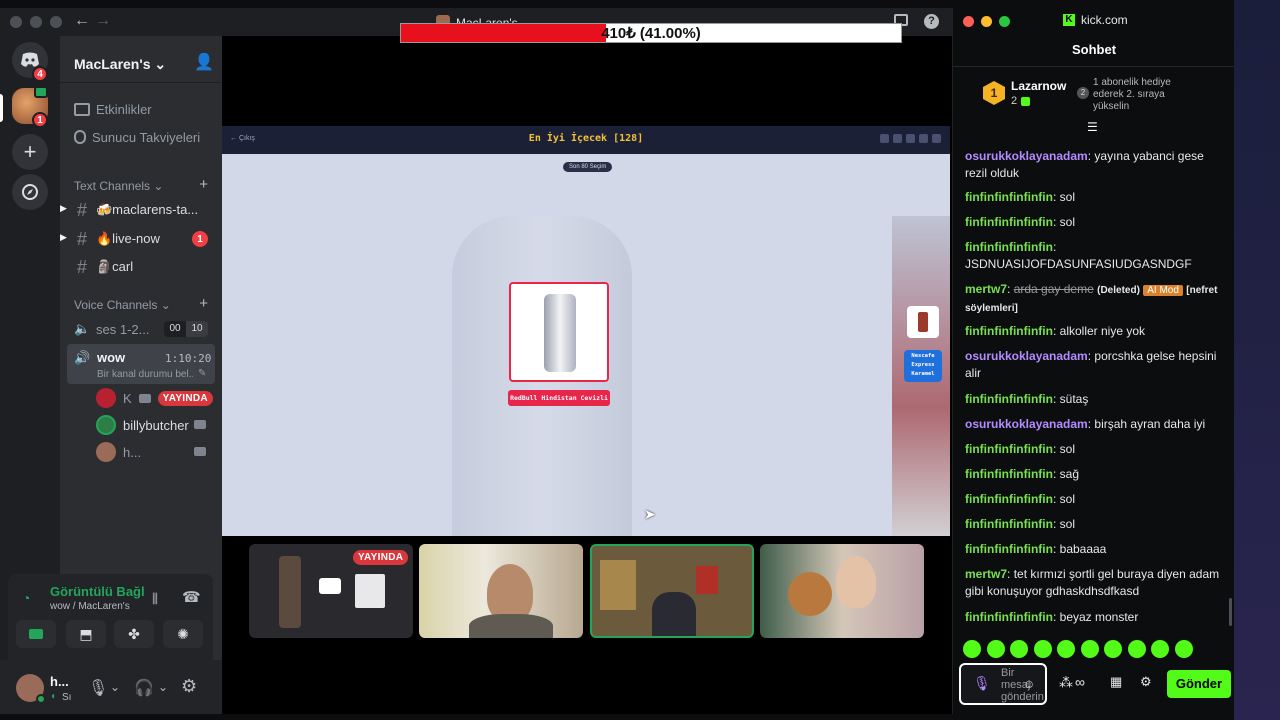  What do you see at coordinates (1080, 682) in the screenshot?
I see `infinity-icon: ∞` at bounding box center [1080, 682].